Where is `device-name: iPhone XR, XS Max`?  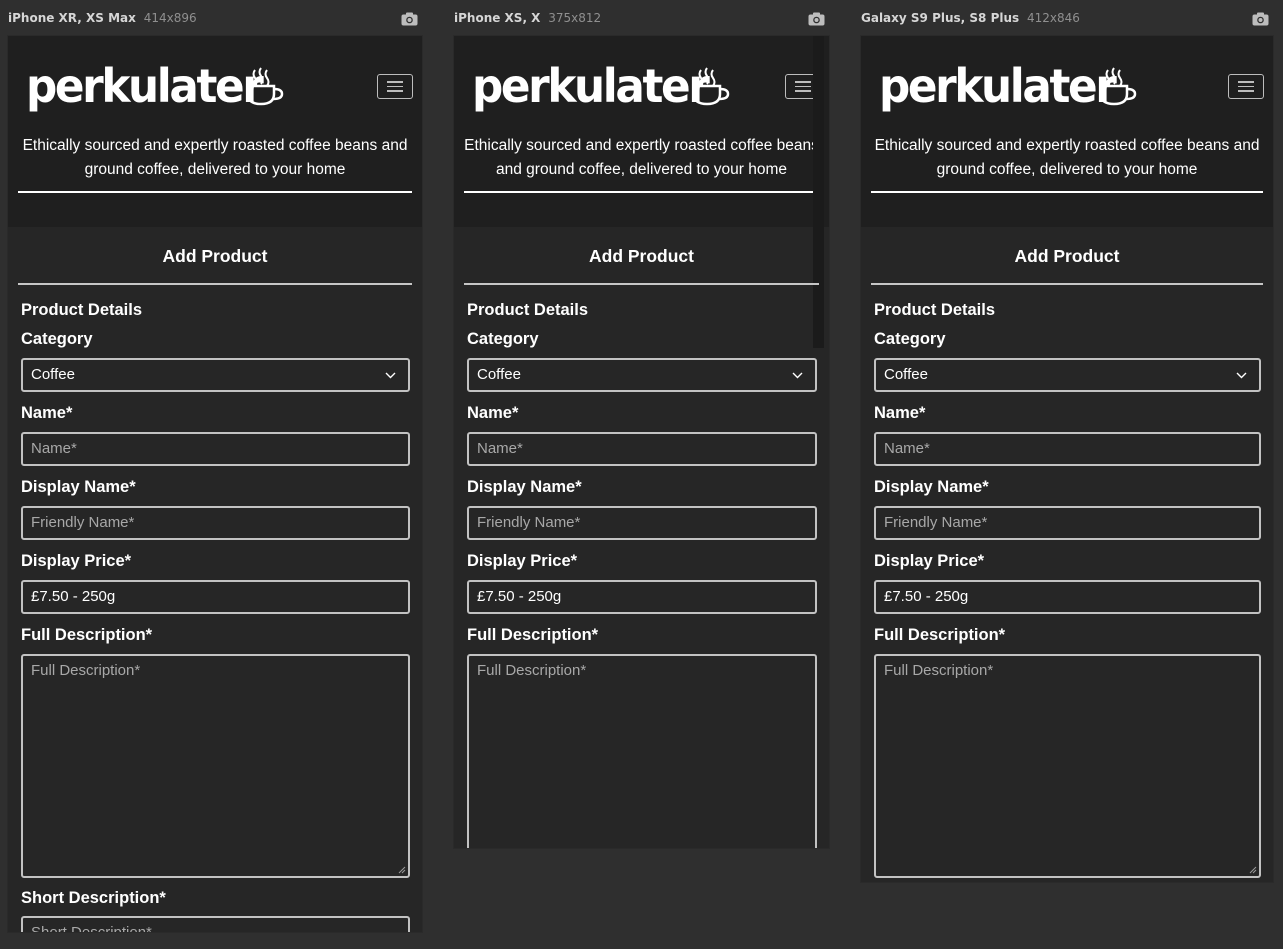 device-name: iPhone XR, XS Max is located at coordinates (72, 18).